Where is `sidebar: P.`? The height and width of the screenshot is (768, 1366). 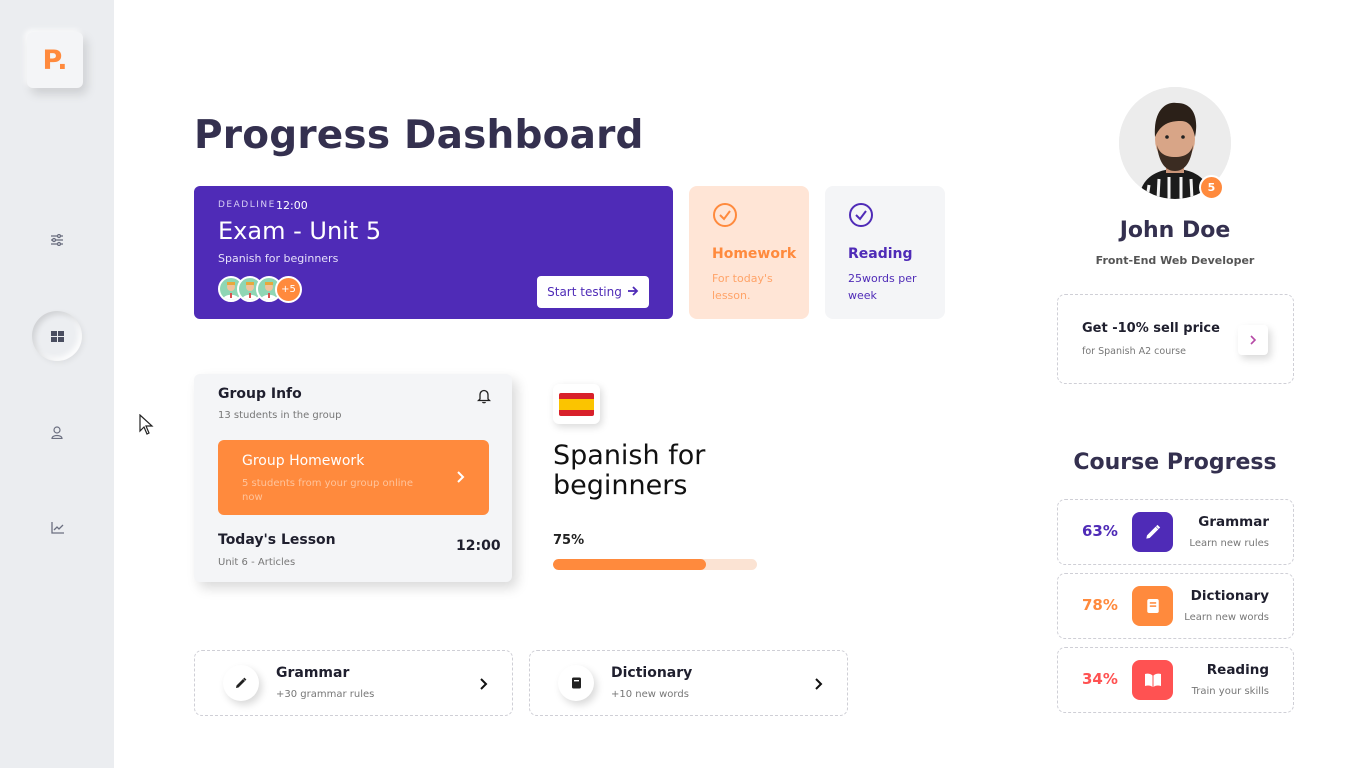
sidebar: P. is located at coordinates (57, 384).